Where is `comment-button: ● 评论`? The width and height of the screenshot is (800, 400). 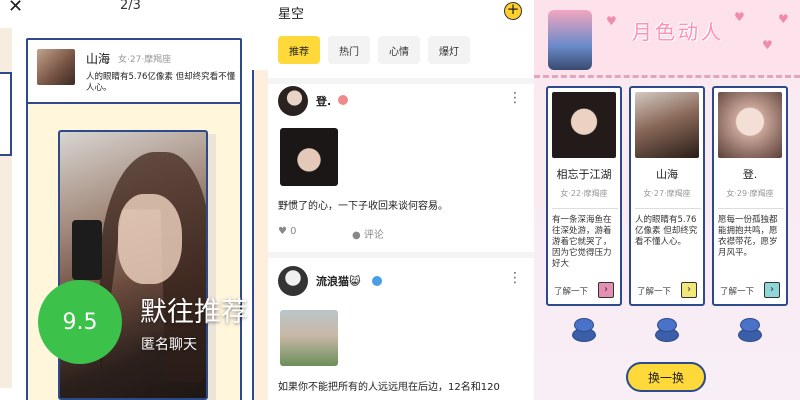
comment-button: ● 评论 is located at coordinates (368, 233).